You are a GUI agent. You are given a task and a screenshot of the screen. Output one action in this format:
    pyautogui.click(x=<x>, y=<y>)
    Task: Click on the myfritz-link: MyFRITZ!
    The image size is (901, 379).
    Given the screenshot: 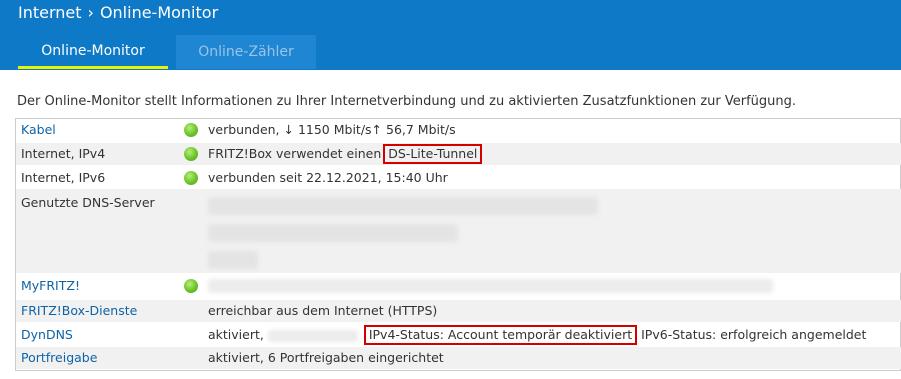 What is the action you would take?
    pyautogui.click(x=50, y=286)
    